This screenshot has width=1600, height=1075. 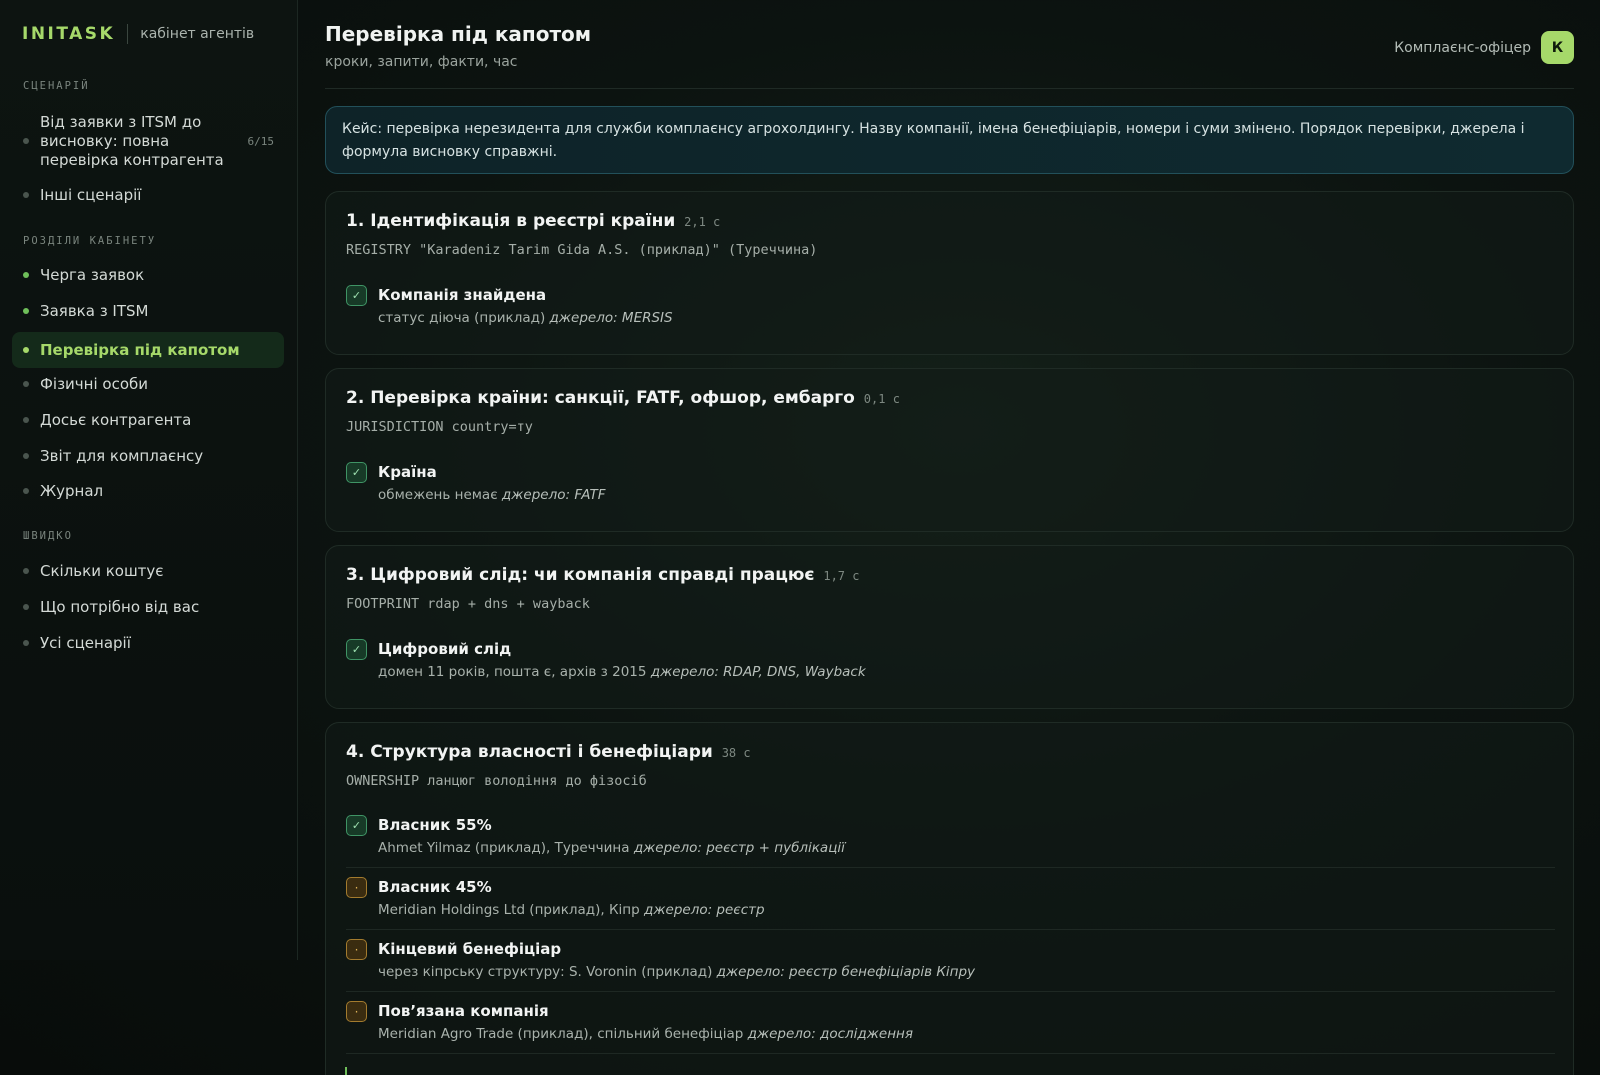 I want to click on step-duration: 1,7 с, so click(x=841, y=576).